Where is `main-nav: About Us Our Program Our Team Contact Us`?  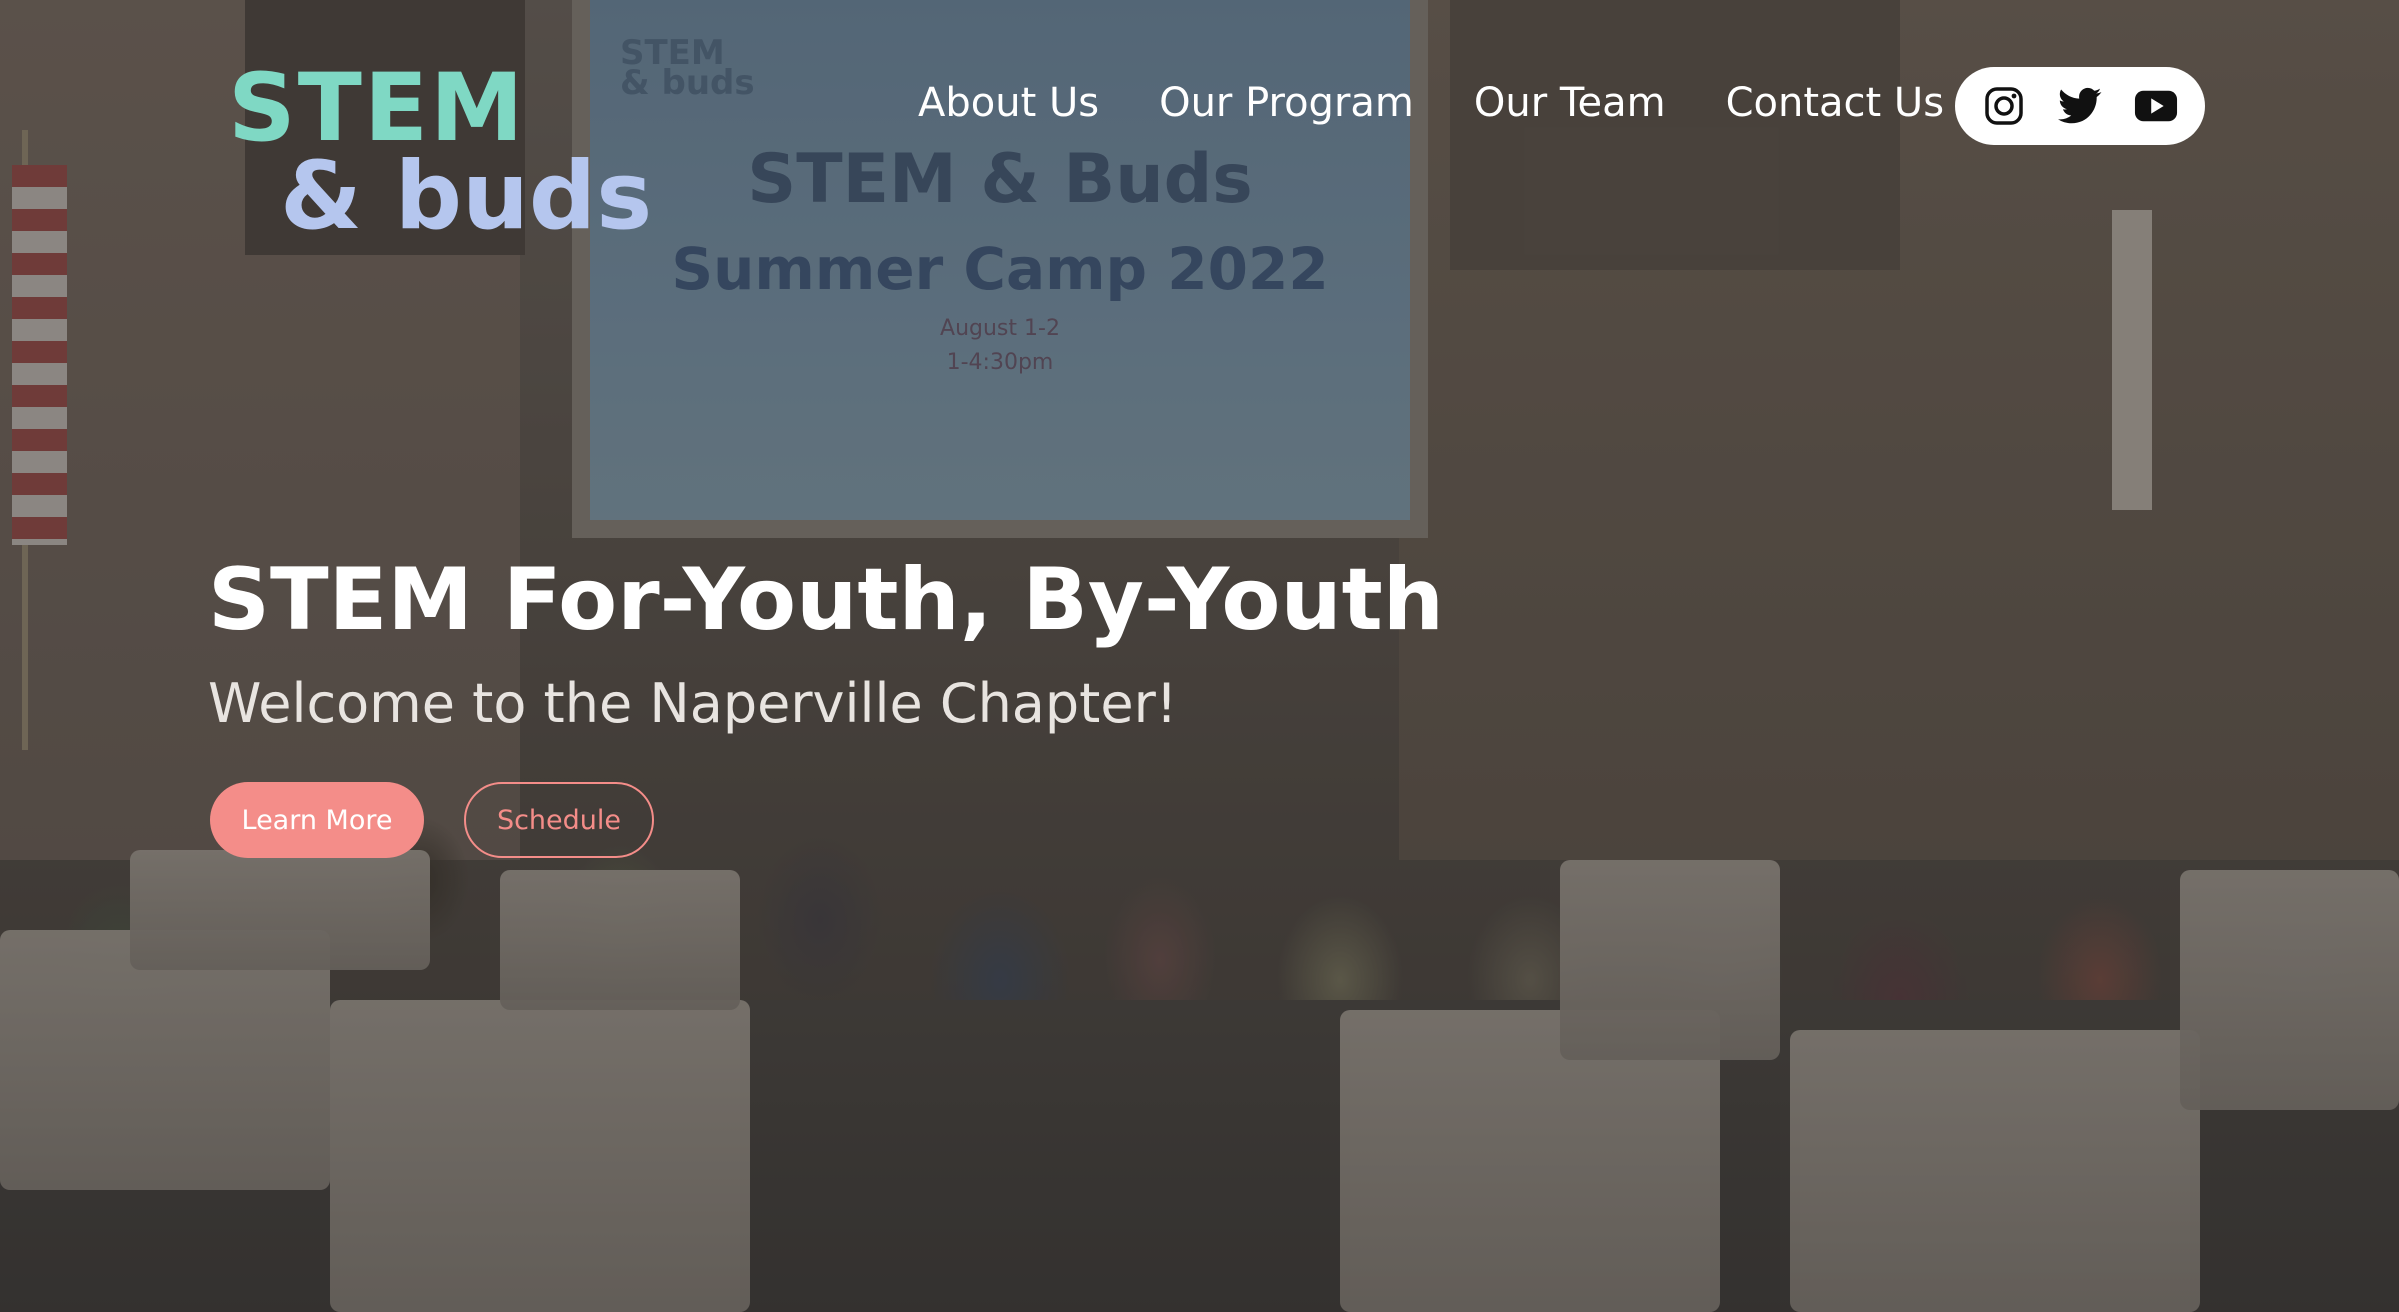 main-nav: About Us Our Program Our Team Contact Us is located at coordinates (1431, 103).